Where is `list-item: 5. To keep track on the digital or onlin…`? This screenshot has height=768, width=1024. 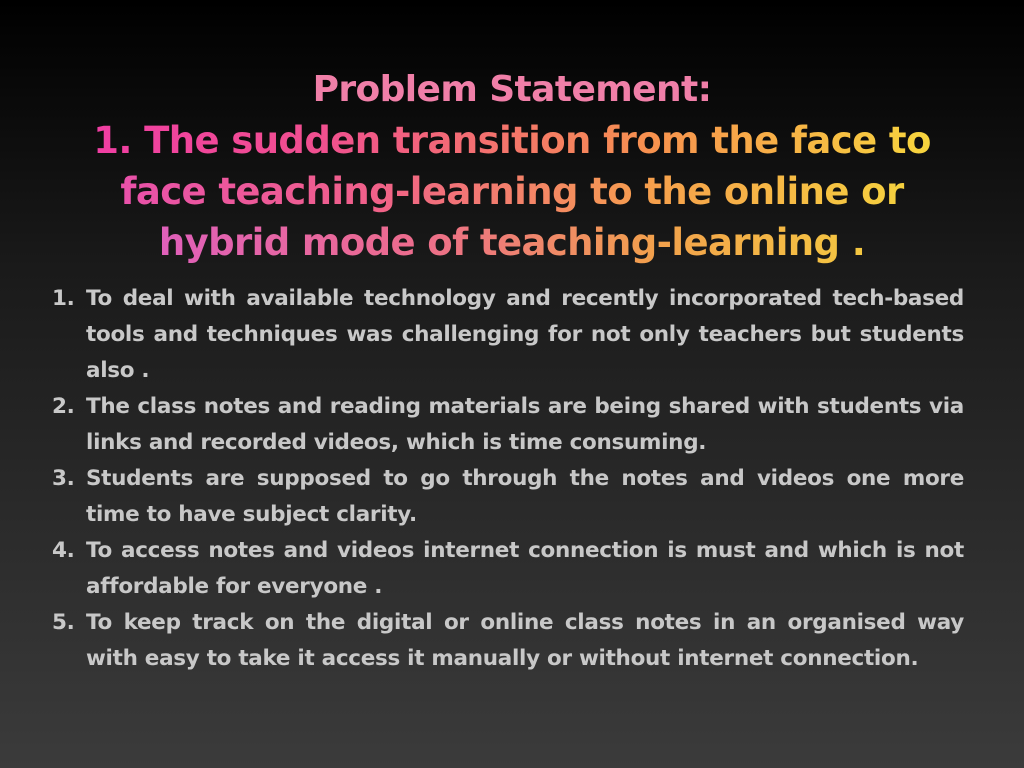 list-item: 5. To keep track on the digital or onlin… is located at coordinates (508, 641).